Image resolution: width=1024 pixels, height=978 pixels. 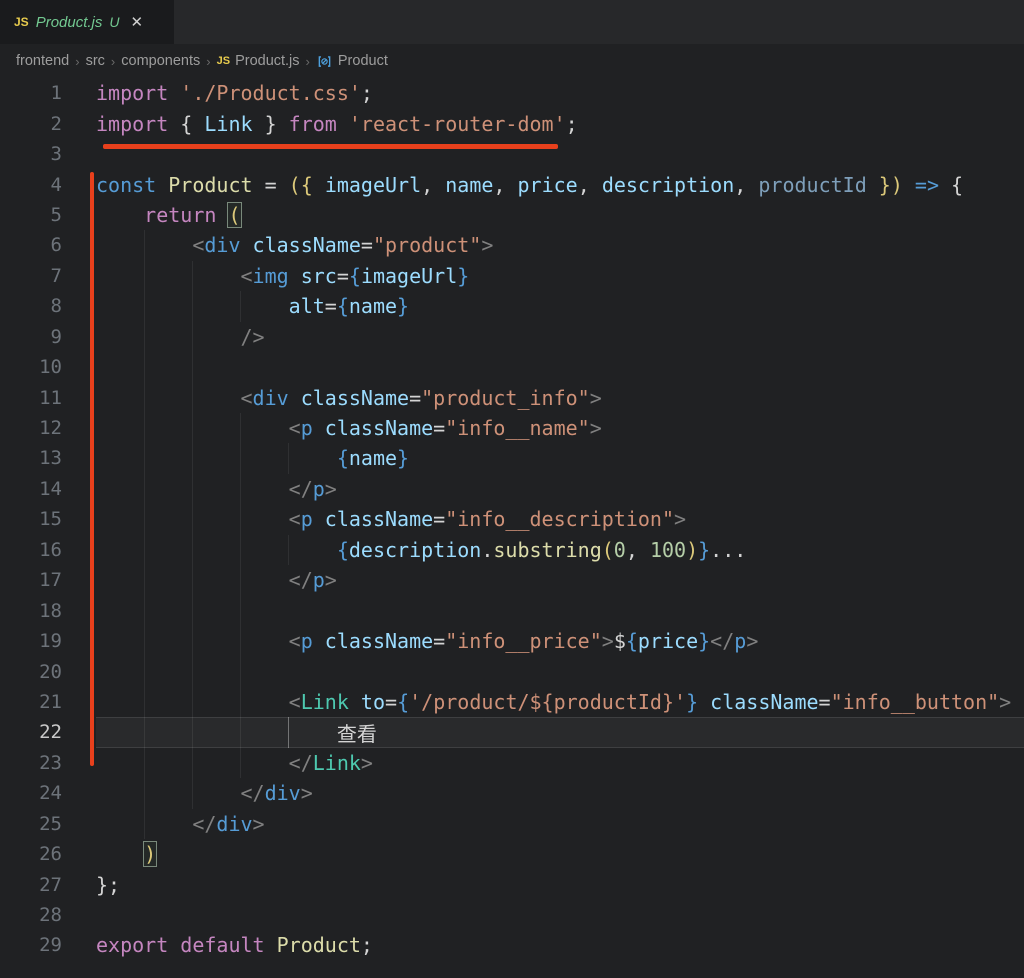 What do you see at coordinates (373, 458) in the screenshot?
I see `code-text: {name}` at bounding box center [373, 458].